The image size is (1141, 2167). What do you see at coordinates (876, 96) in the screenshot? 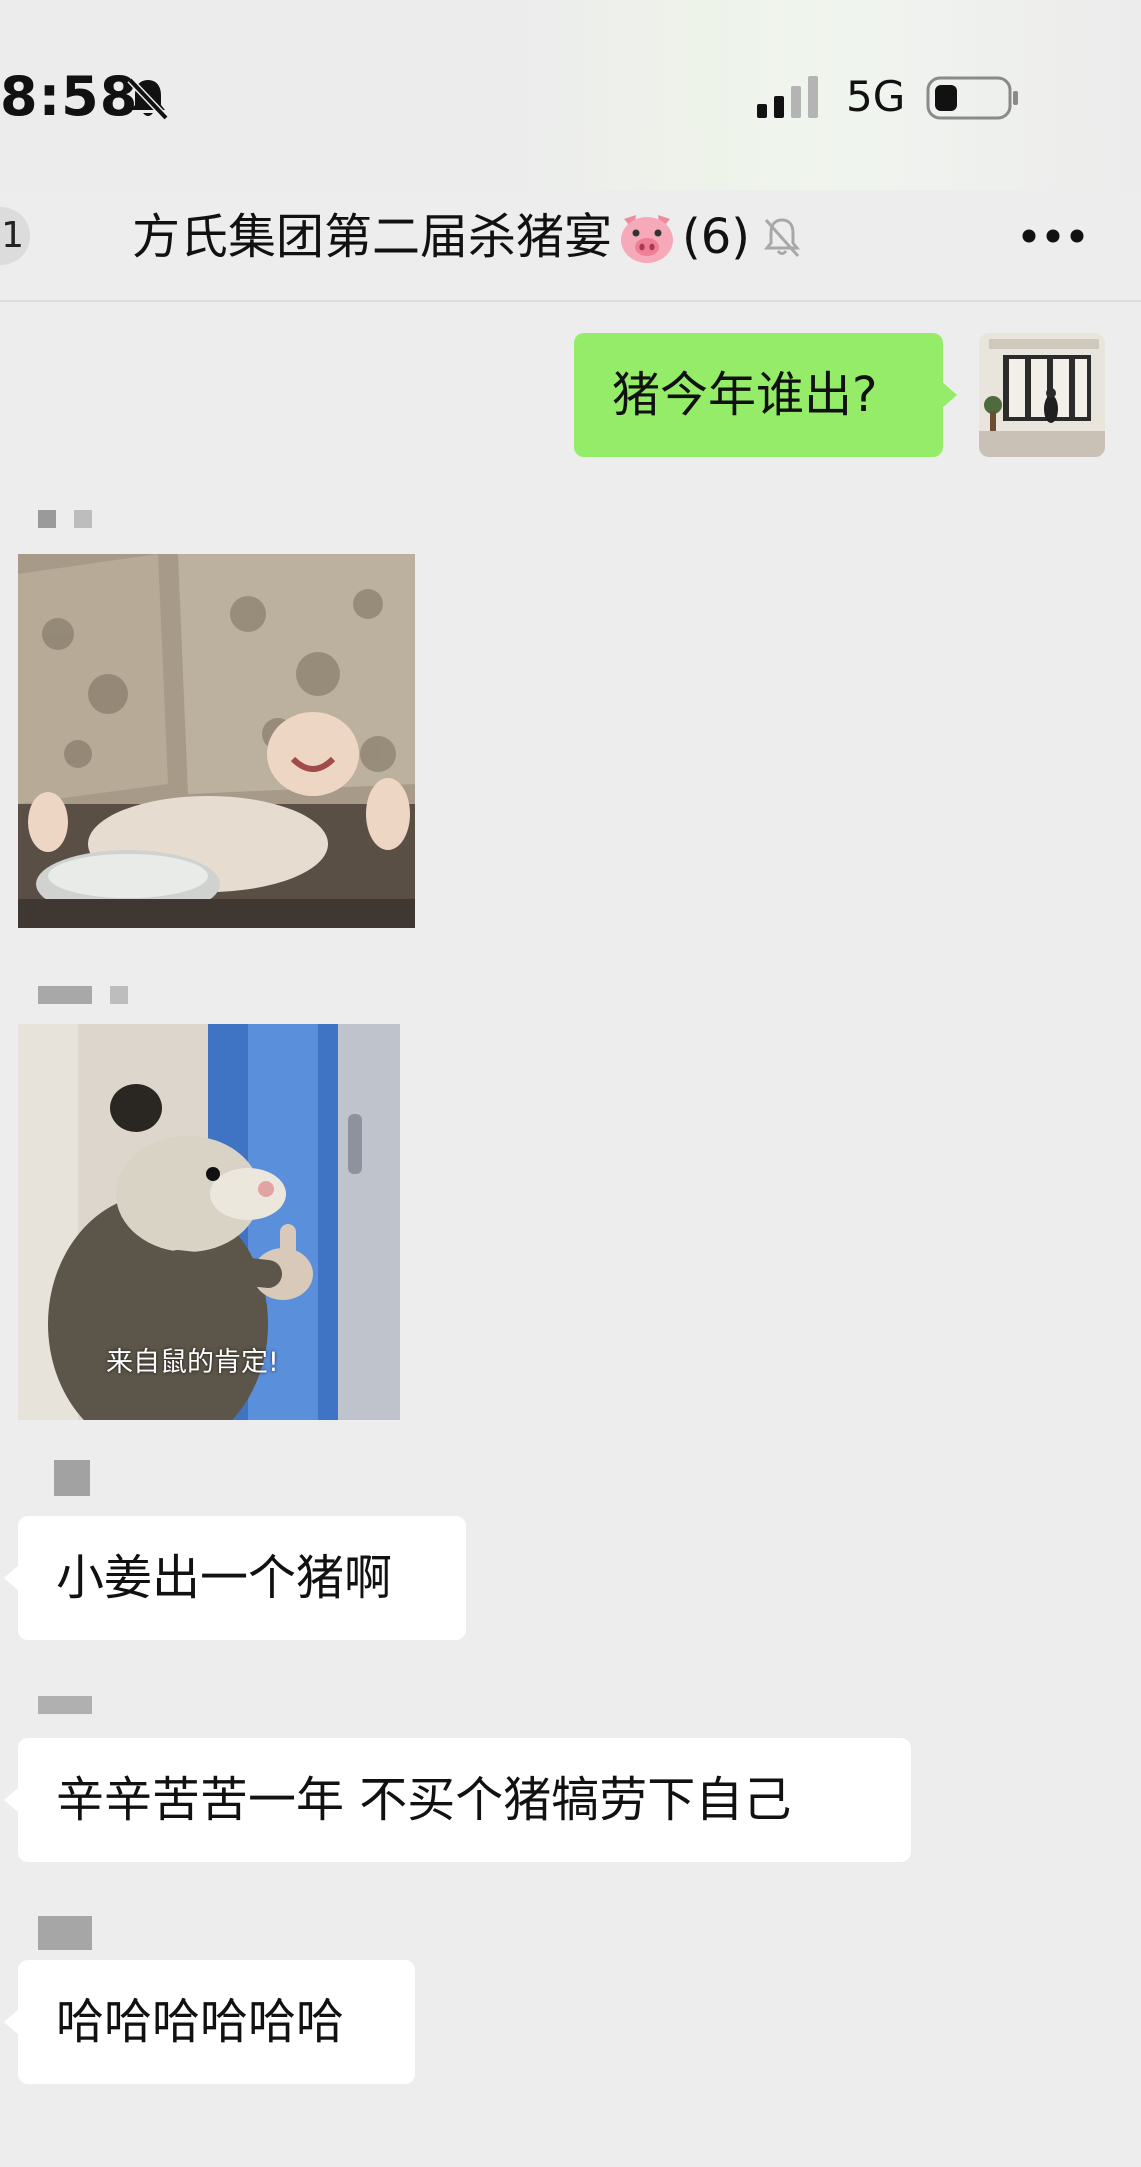
I see `network-type: 5G` at bounding box center [876, 96].